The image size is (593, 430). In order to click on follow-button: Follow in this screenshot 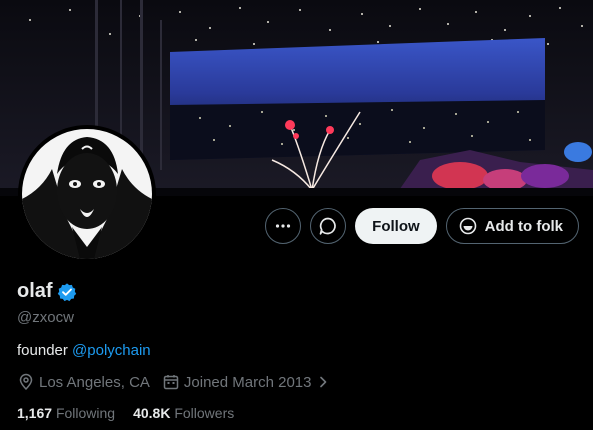, I will do `click(396, 226)`.